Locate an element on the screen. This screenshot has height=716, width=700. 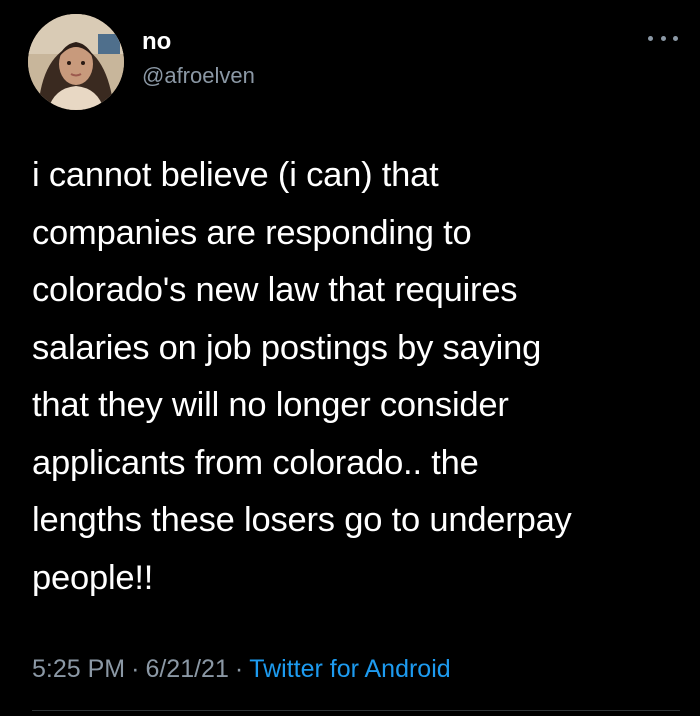
tweet-metadata: 5:25 PM · 6/21/21 · Twitter for Android is located at coordinates (241, 669).